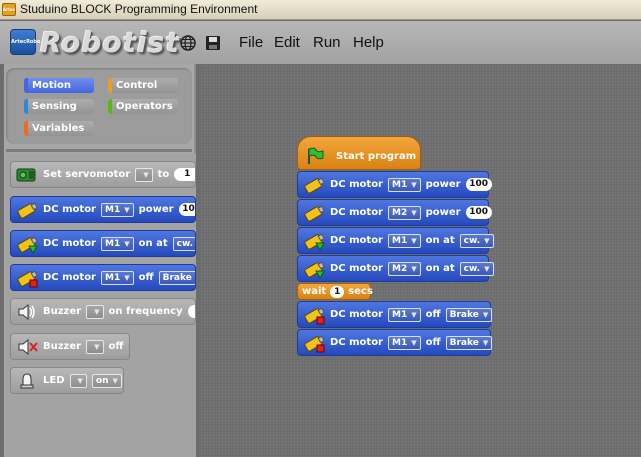  I want to click on block-label: to, so click(163, 174).